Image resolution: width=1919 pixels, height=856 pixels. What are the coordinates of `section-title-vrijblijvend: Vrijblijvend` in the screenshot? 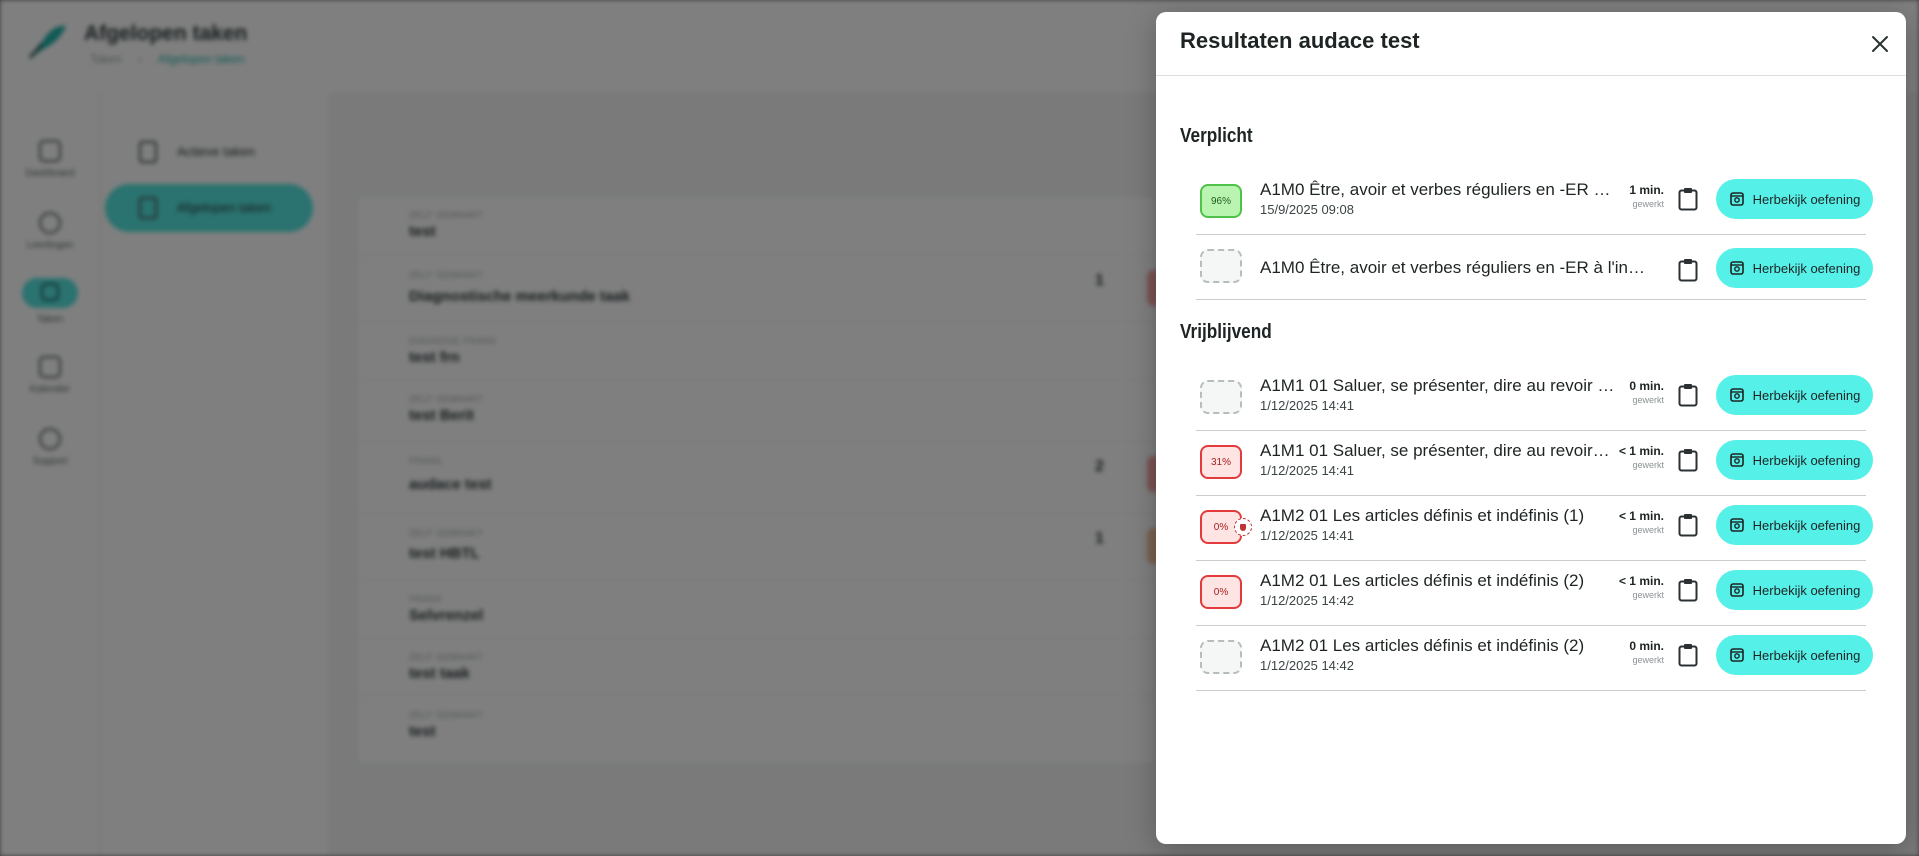 It's located at (1226, 332).